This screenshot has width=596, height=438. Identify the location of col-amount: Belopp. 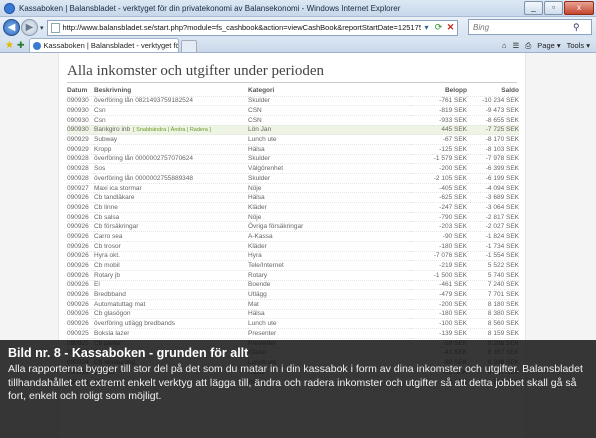
(439, 91).